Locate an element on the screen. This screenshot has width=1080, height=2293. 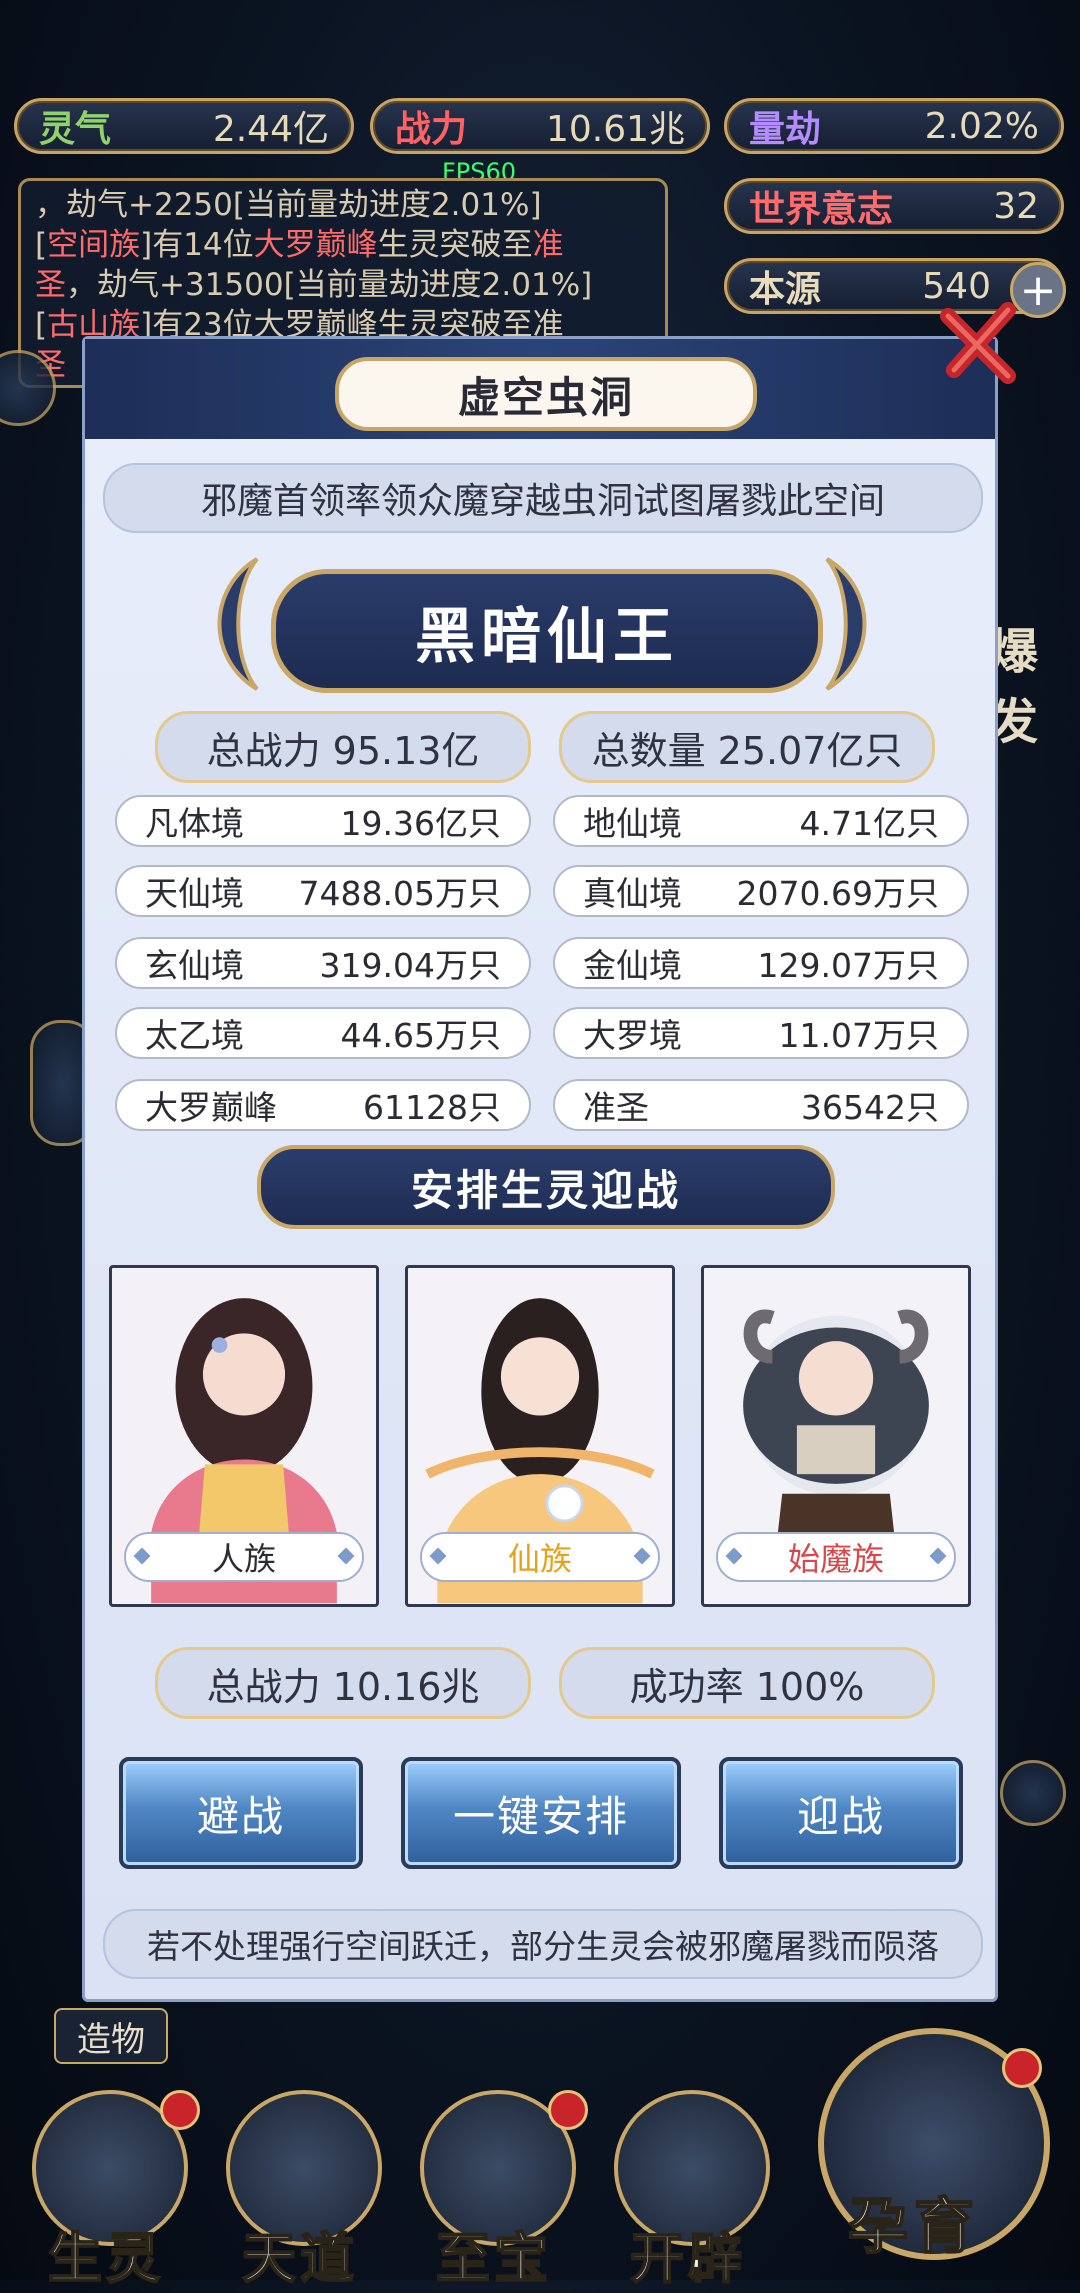
race-label-demon: 始魔族 is located at coordinates (836, 1557).